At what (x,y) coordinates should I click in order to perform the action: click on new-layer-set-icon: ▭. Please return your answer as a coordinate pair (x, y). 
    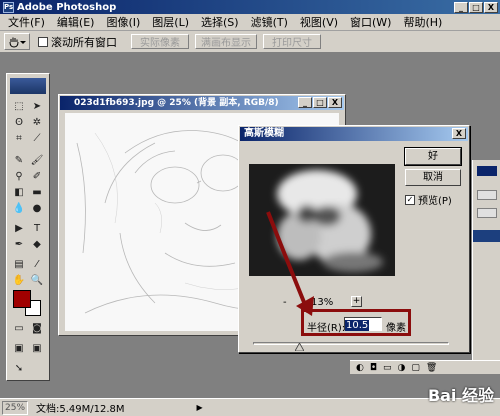
    Looking at the image, I should click on (387, 368).